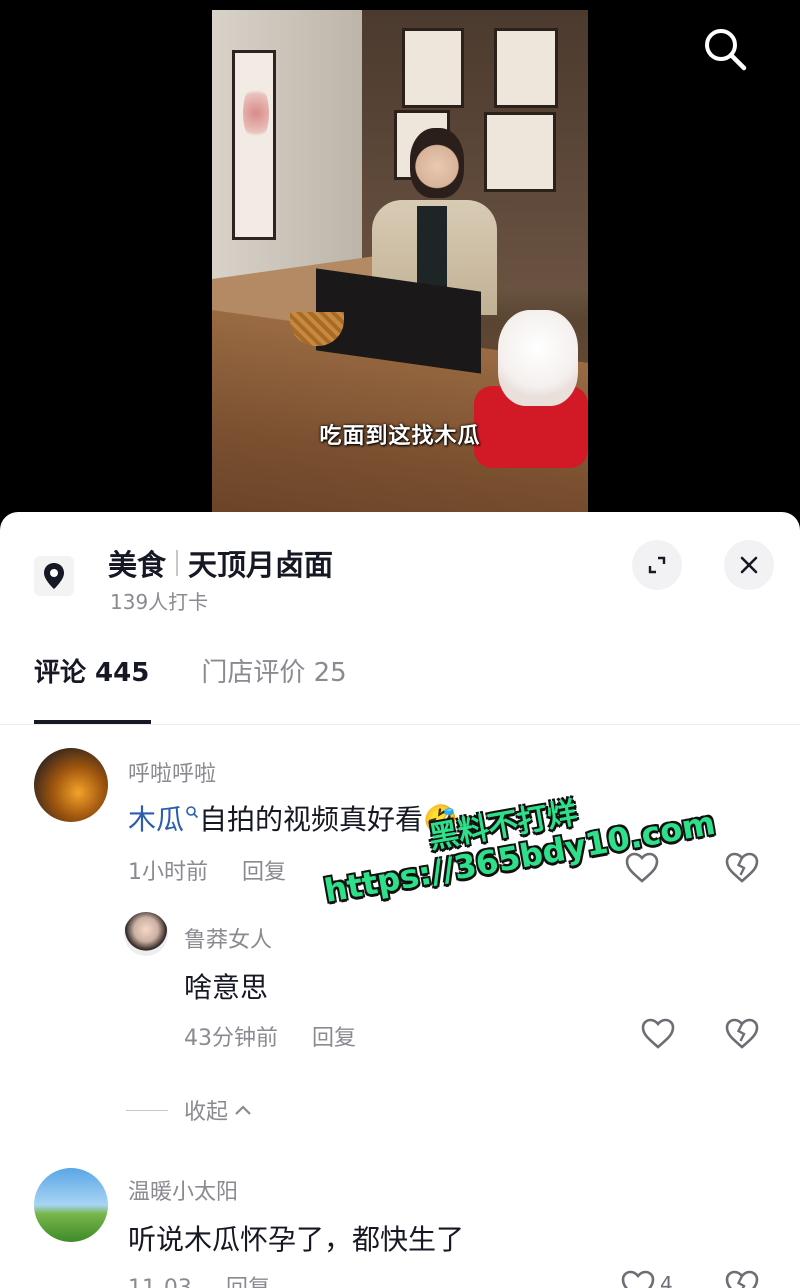 The width and height of the screenshot is (800, 1288). Describe the element at coordinates (172, 772) in the screenshot. I see `comment-username: 呼啦呼啦` at that location.